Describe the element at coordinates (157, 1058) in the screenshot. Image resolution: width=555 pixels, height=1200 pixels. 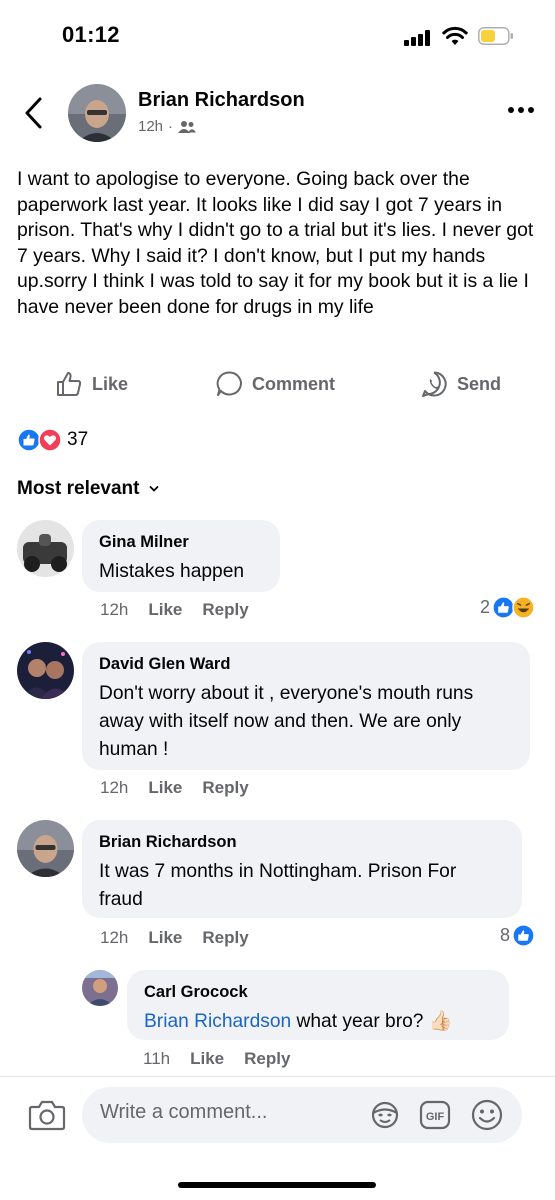
I see `comment-time: 11h` at that location.